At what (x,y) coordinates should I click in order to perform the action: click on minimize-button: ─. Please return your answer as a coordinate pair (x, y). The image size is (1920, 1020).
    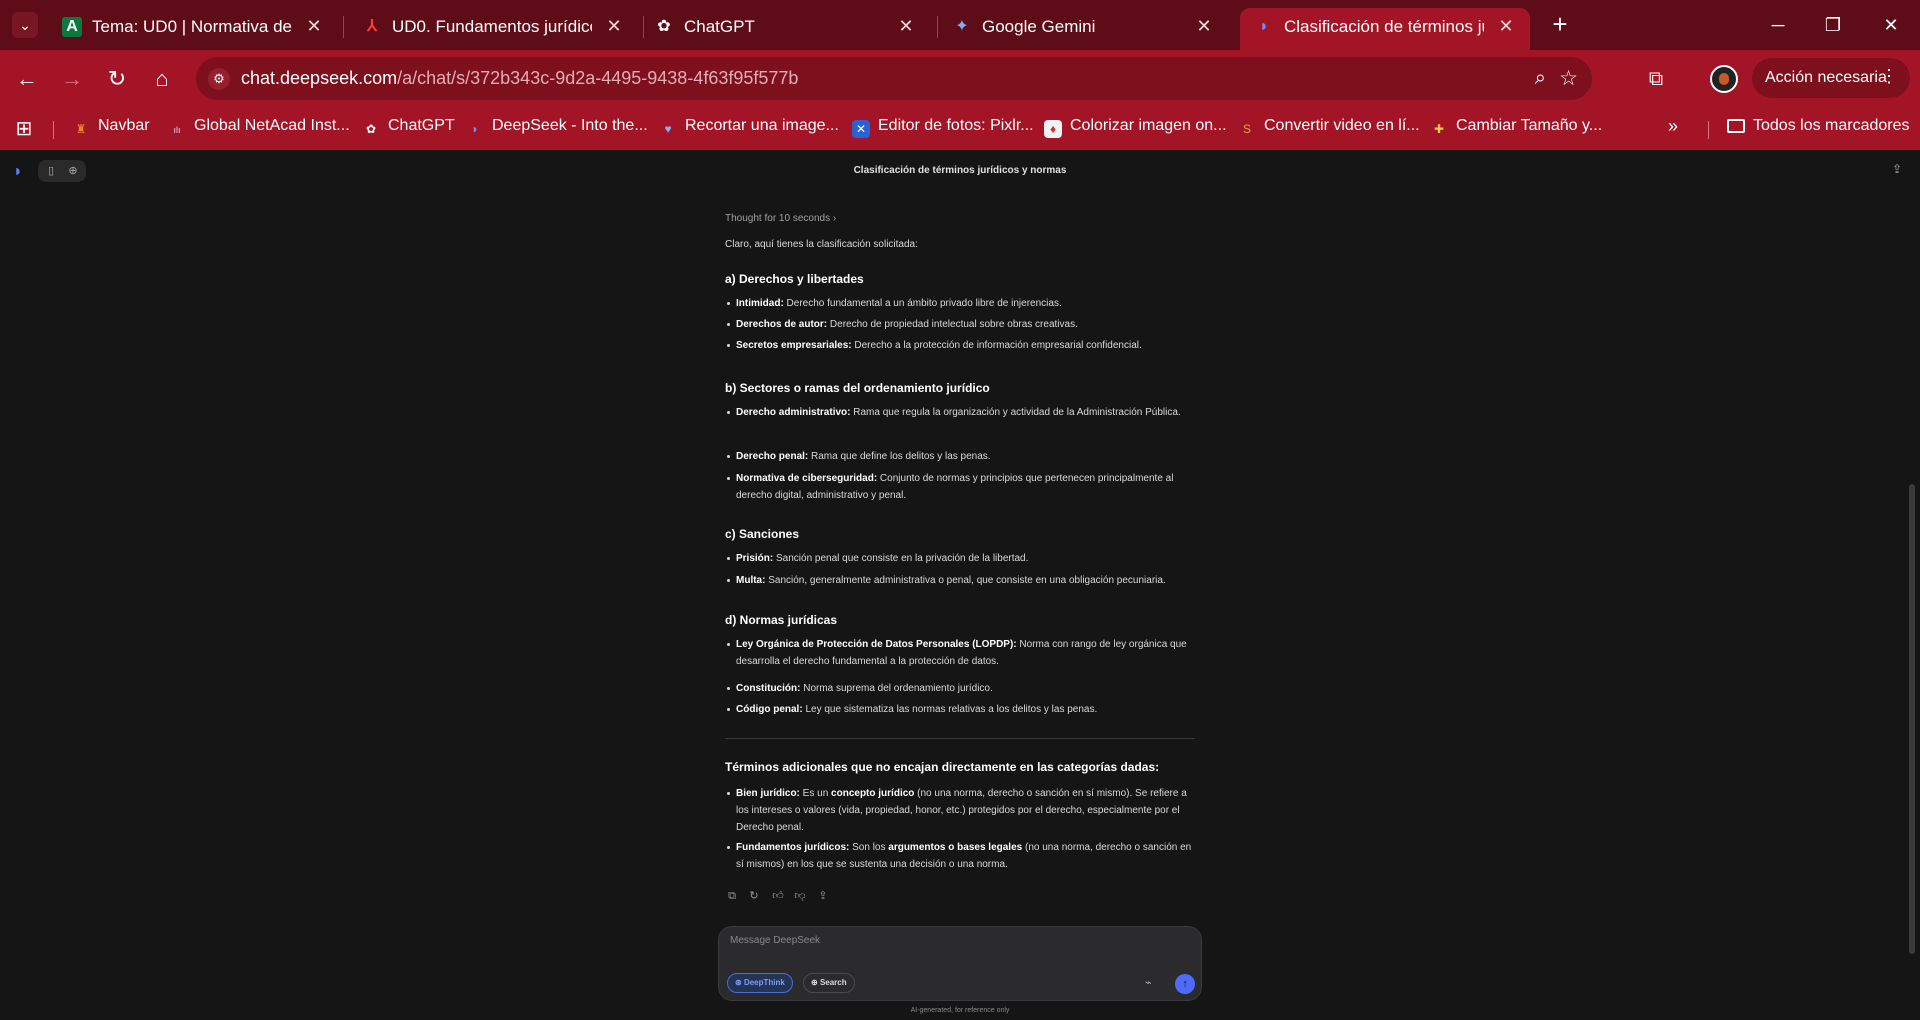
    Looking at the image, I should click on (1778, 25).